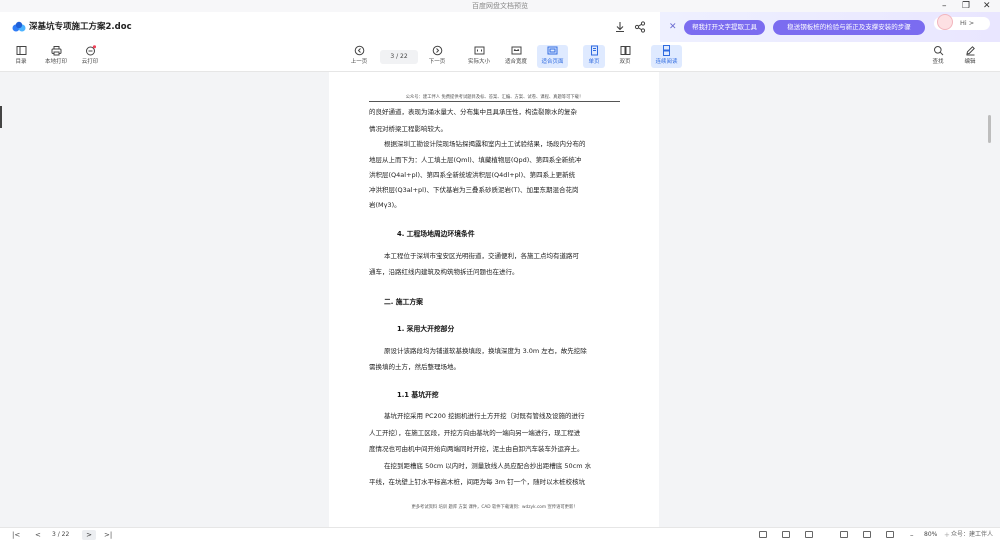  I want to click on continuous-read-label: 连续阅读, so click(666, 62).